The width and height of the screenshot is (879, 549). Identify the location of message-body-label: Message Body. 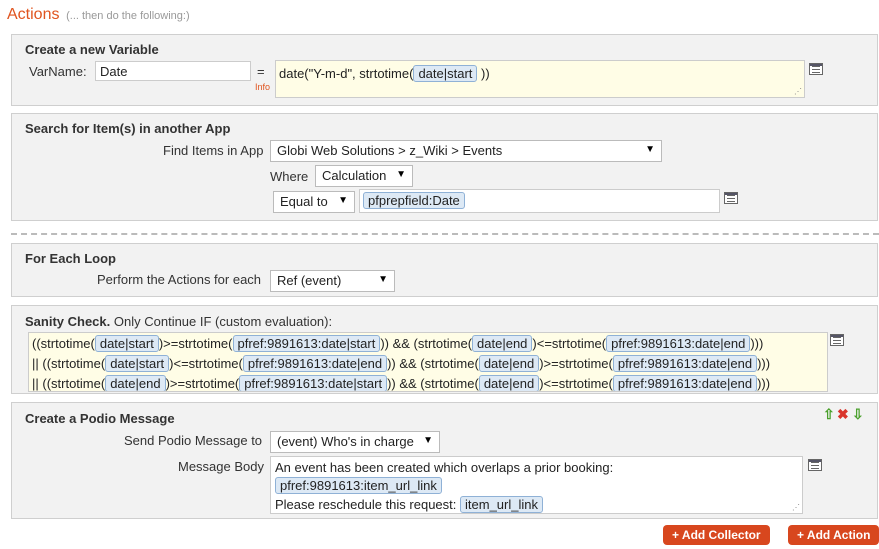
(221, 466).